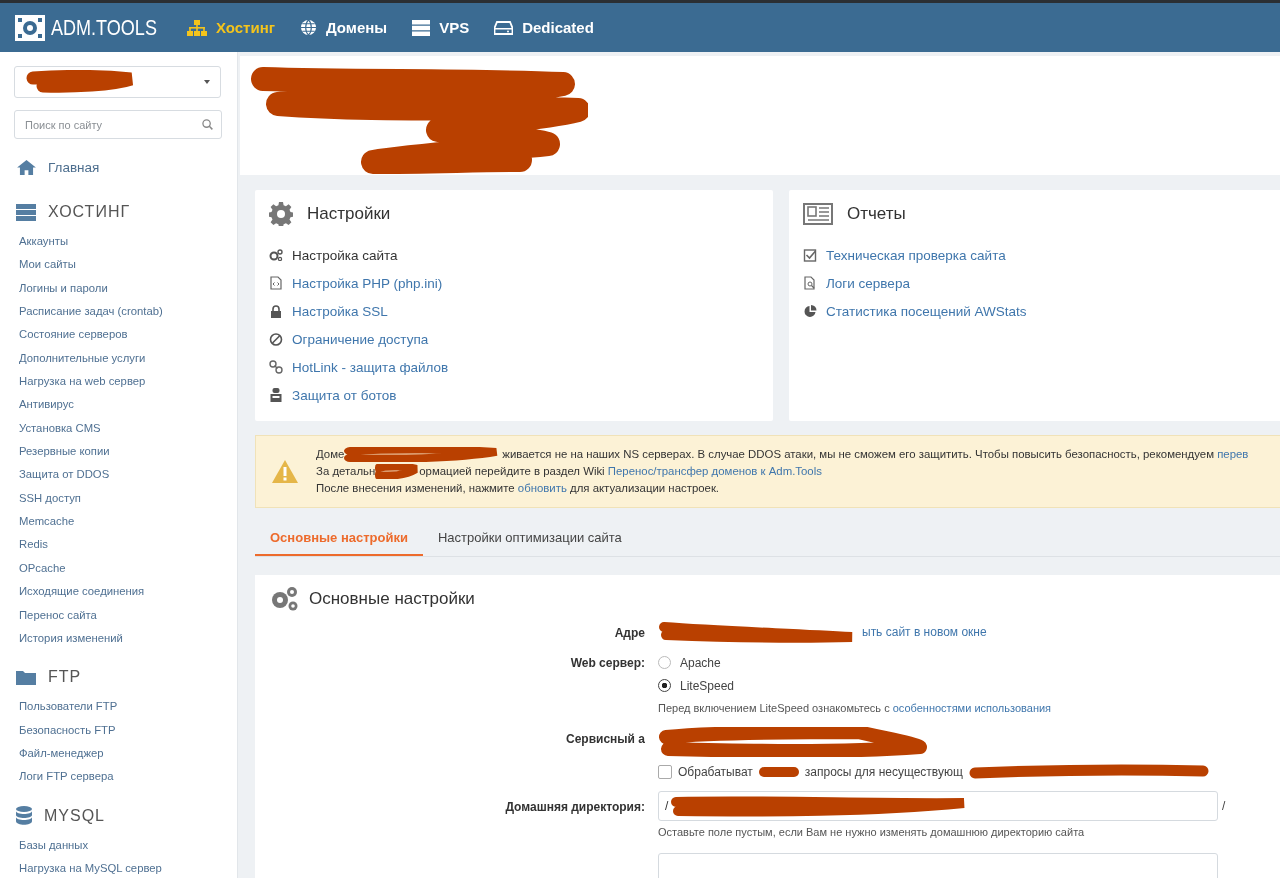 The height and width of the screenshot is (878, 1280). I want to click on field-label: Домашняя директория:, so click(575, 807).